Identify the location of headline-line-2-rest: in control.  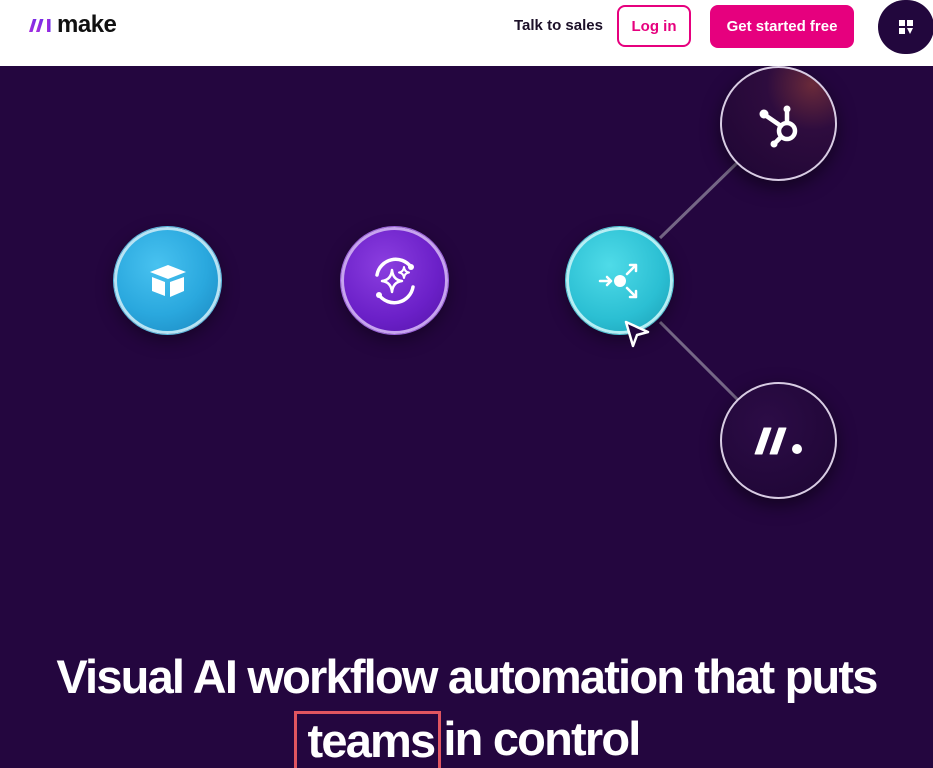
(542, 738).